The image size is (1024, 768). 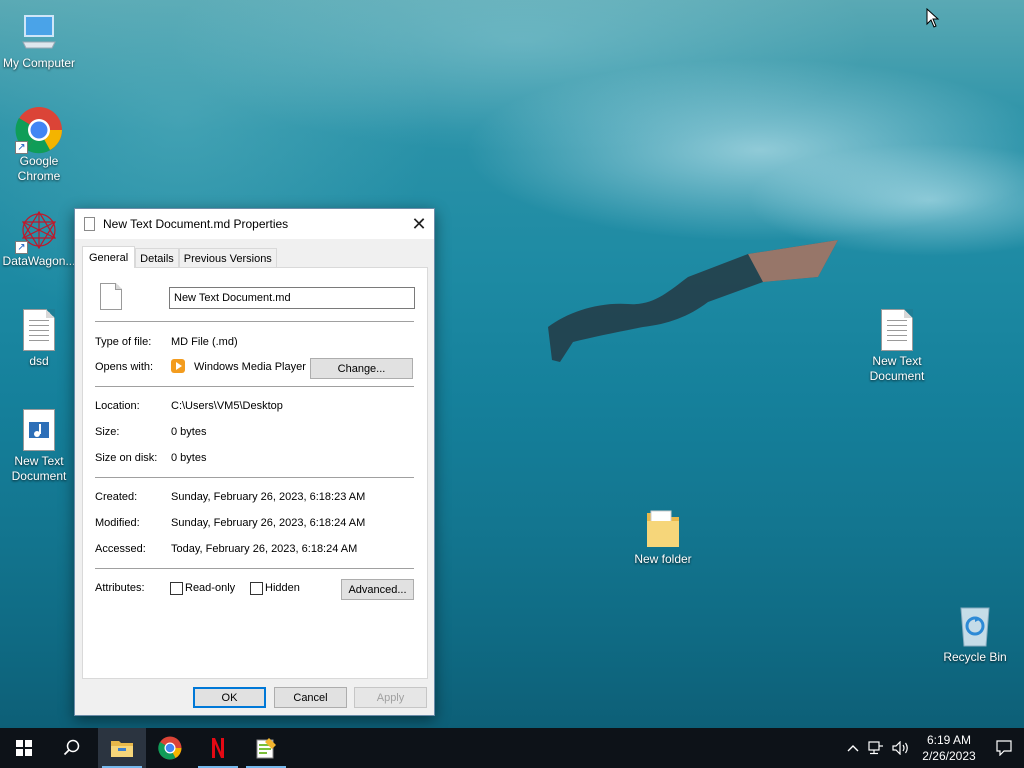 I want to click on system-tray: 6:19 AM 2/26/2023, so click(x=933, y=748).